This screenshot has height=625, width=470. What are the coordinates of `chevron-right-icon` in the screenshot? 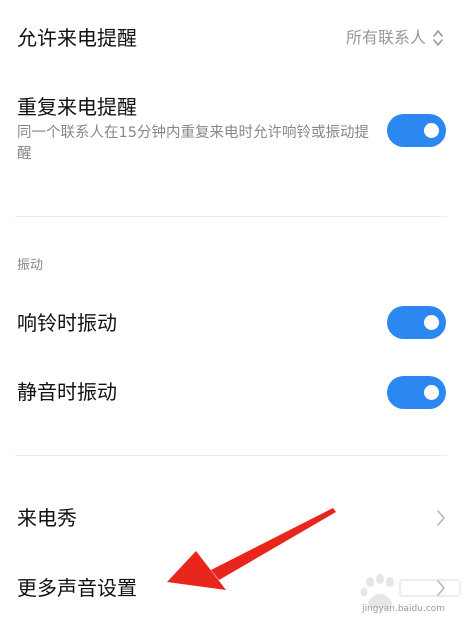 It's located at (441, 518).